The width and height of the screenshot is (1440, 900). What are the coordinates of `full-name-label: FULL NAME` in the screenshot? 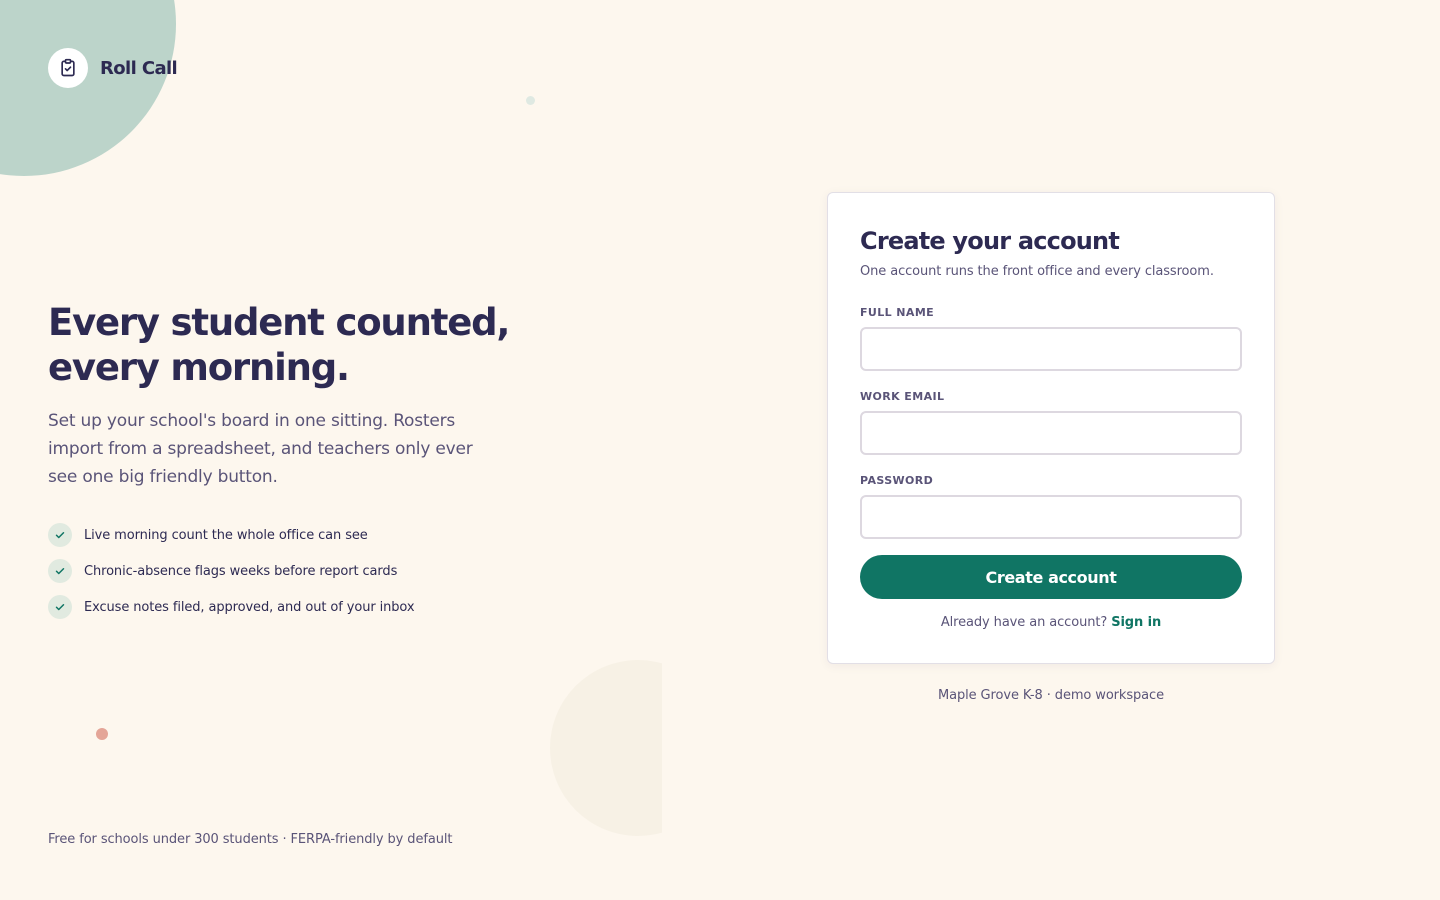 It's located at (897, 312).